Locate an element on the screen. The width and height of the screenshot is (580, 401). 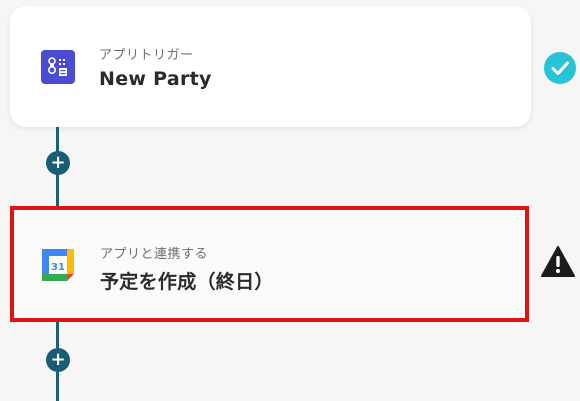
step-title: New Party is located at coordinates (155, 79).